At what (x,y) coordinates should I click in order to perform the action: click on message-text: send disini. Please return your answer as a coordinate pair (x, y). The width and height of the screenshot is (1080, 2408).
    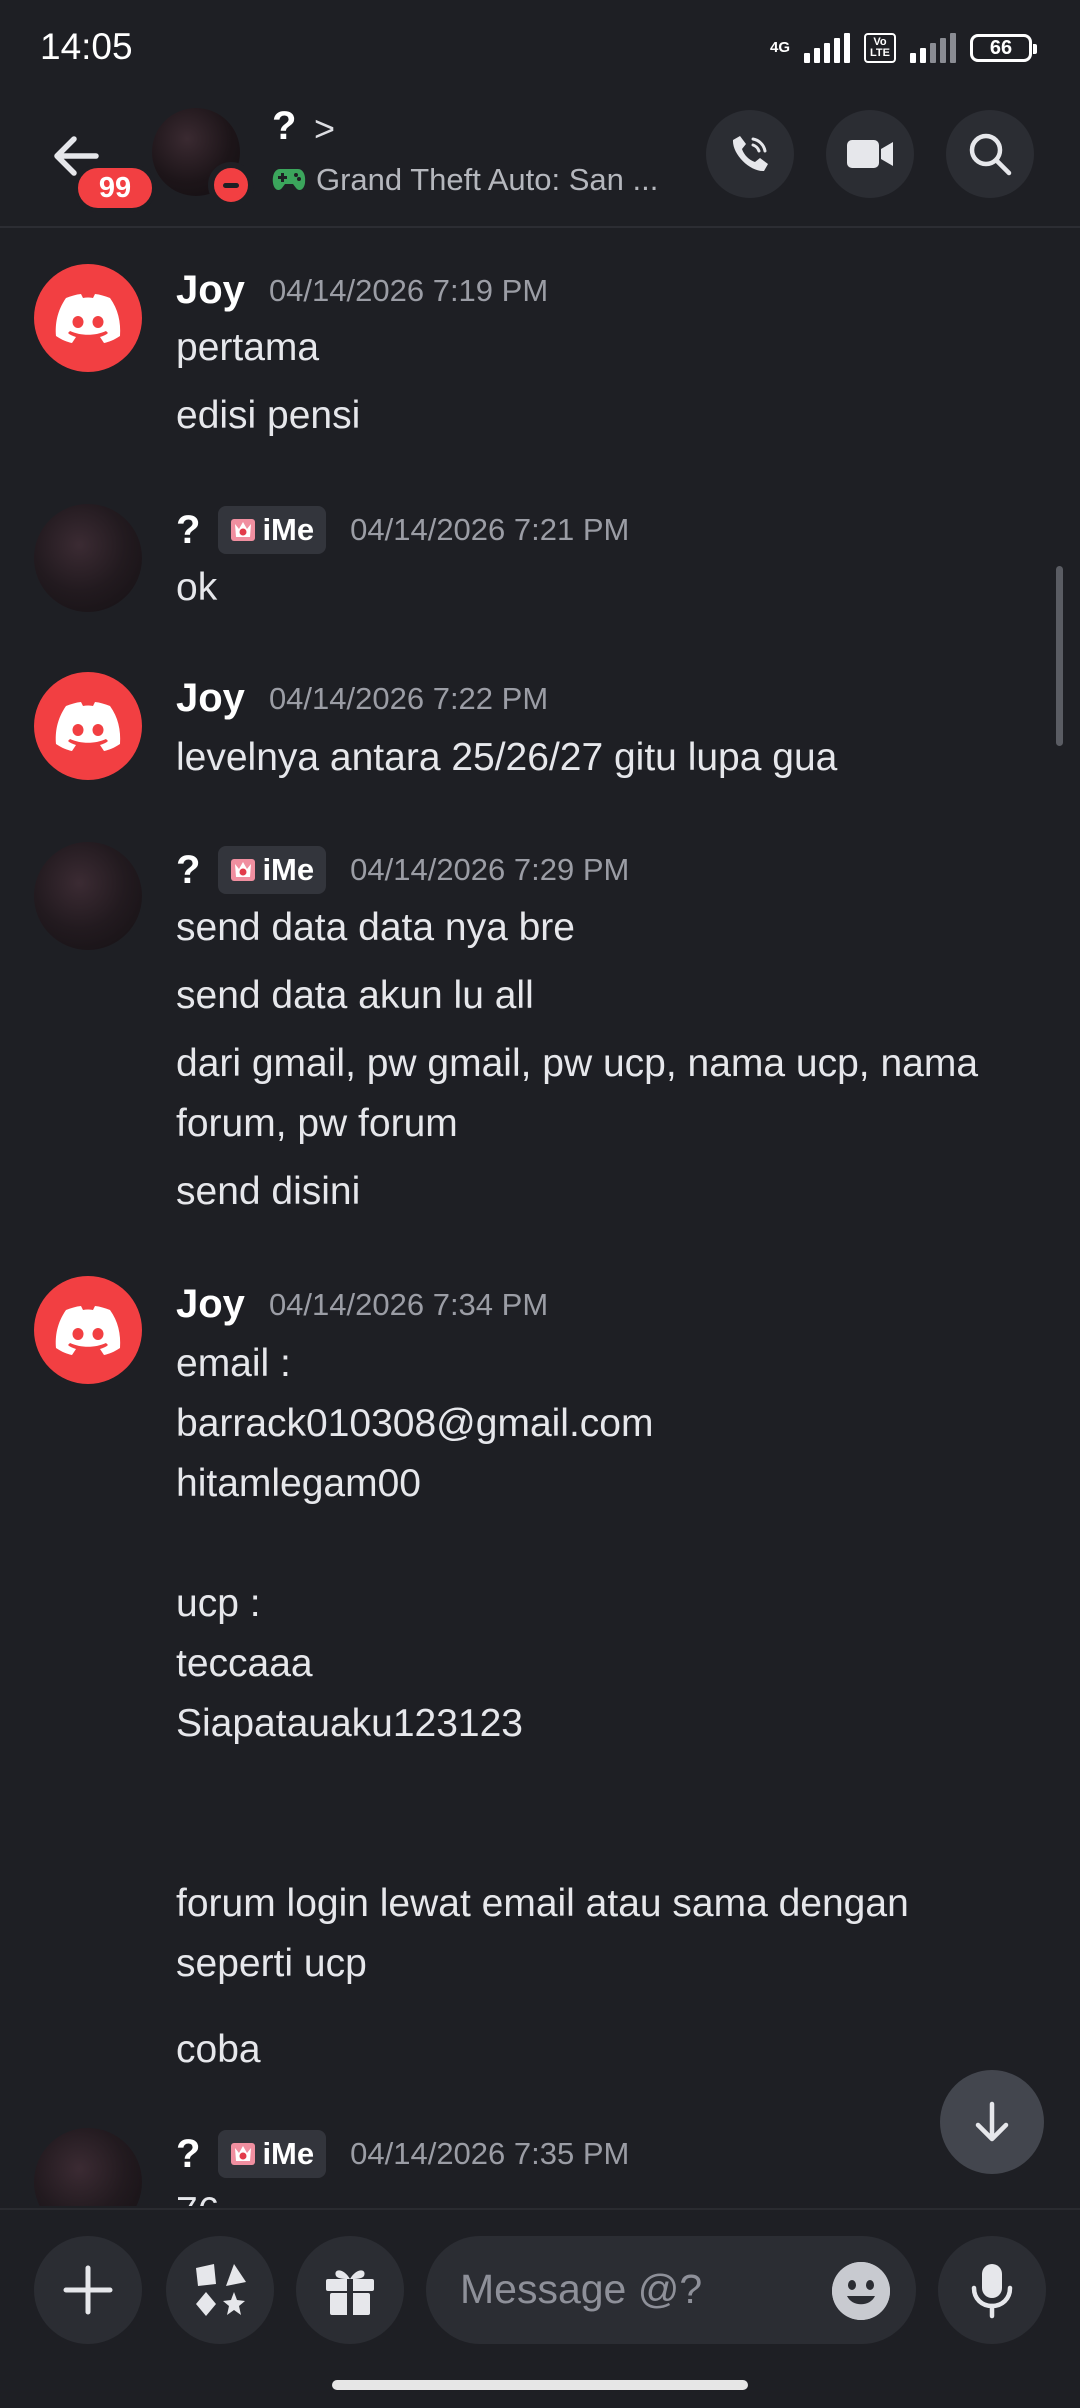
    Looking at the image, I should click on (606, 1192).